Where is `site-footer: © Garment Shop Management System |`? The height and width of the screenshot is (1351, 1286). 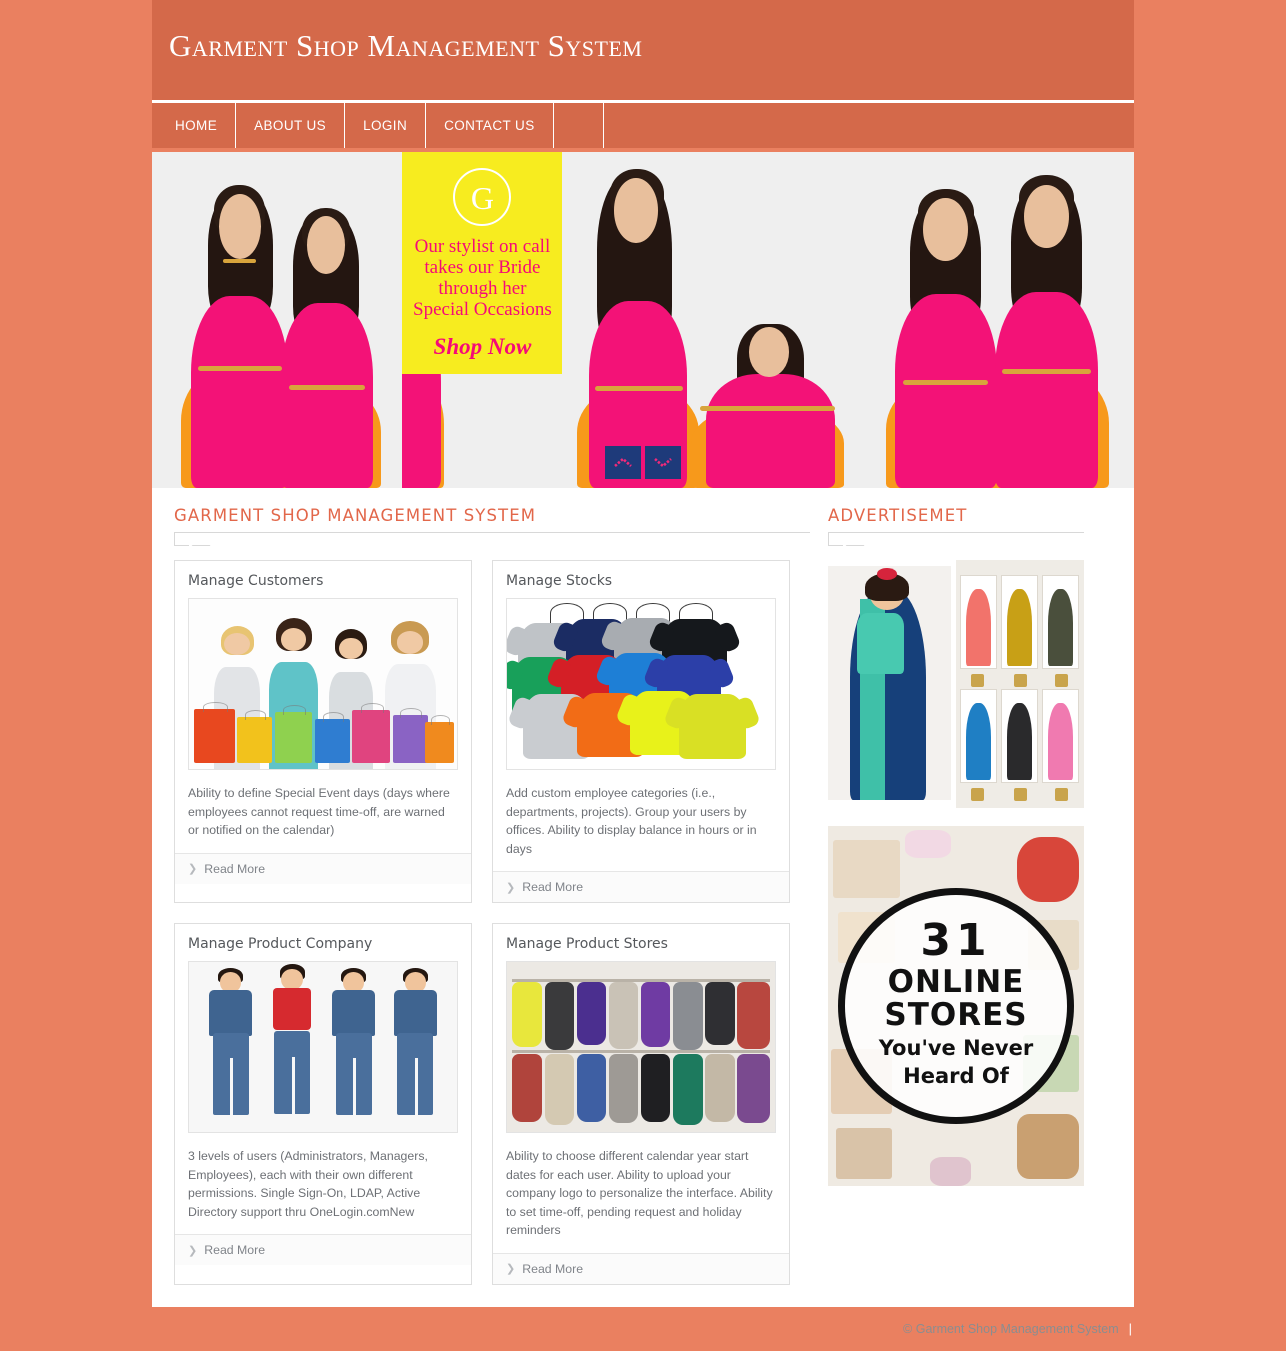 site-footer: © Garment Shop Management System | is located at coordinates (643, 1329).